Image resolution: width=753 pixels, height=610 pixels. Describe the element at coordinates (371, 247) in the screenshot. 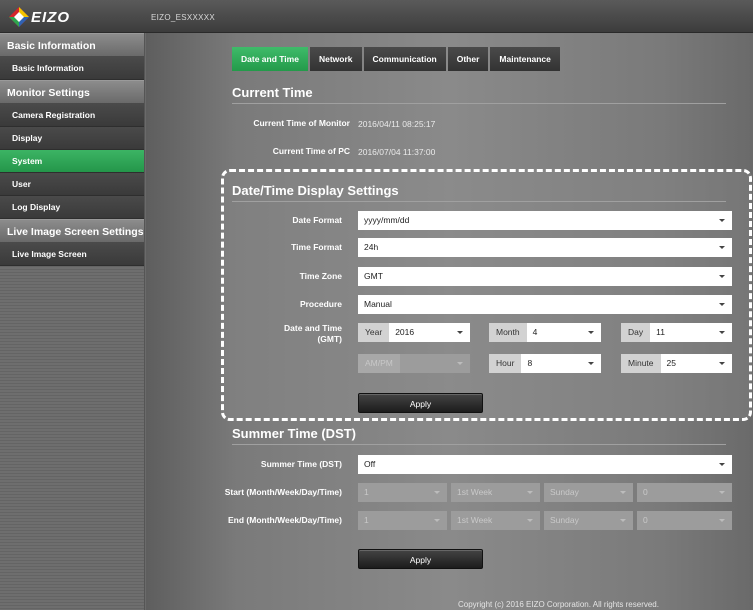

I see `time-format-value: 24h` at that location.